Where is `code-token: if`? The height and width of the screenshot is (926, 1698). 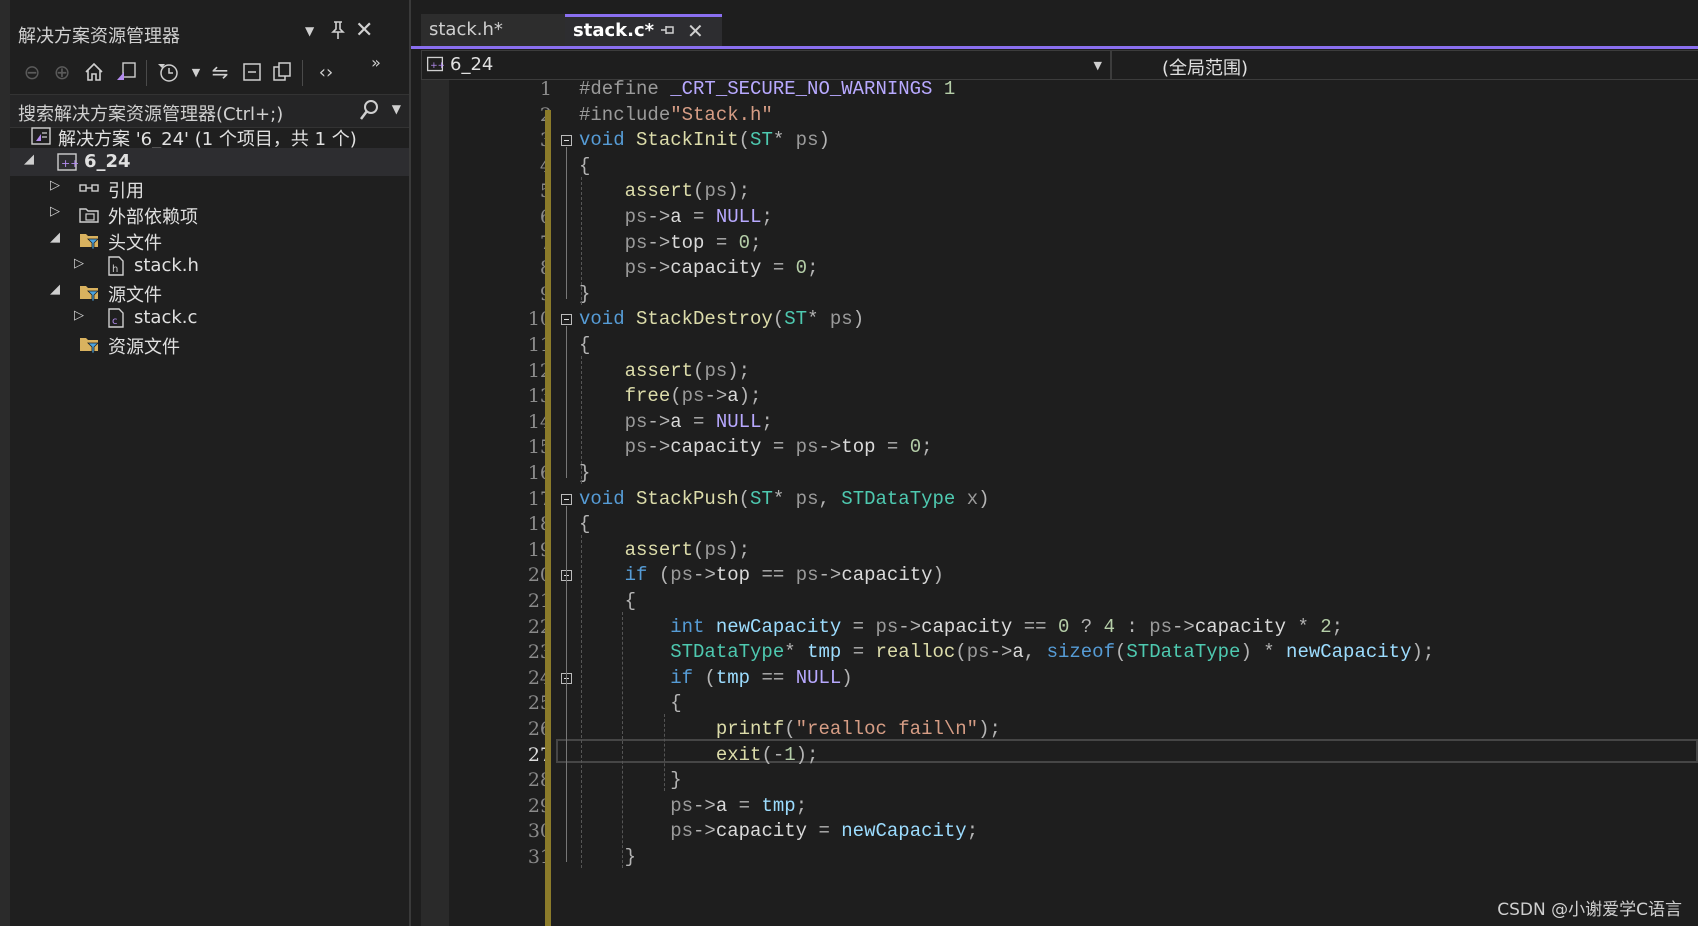 code-token: if is located at coordinates (682, 677).